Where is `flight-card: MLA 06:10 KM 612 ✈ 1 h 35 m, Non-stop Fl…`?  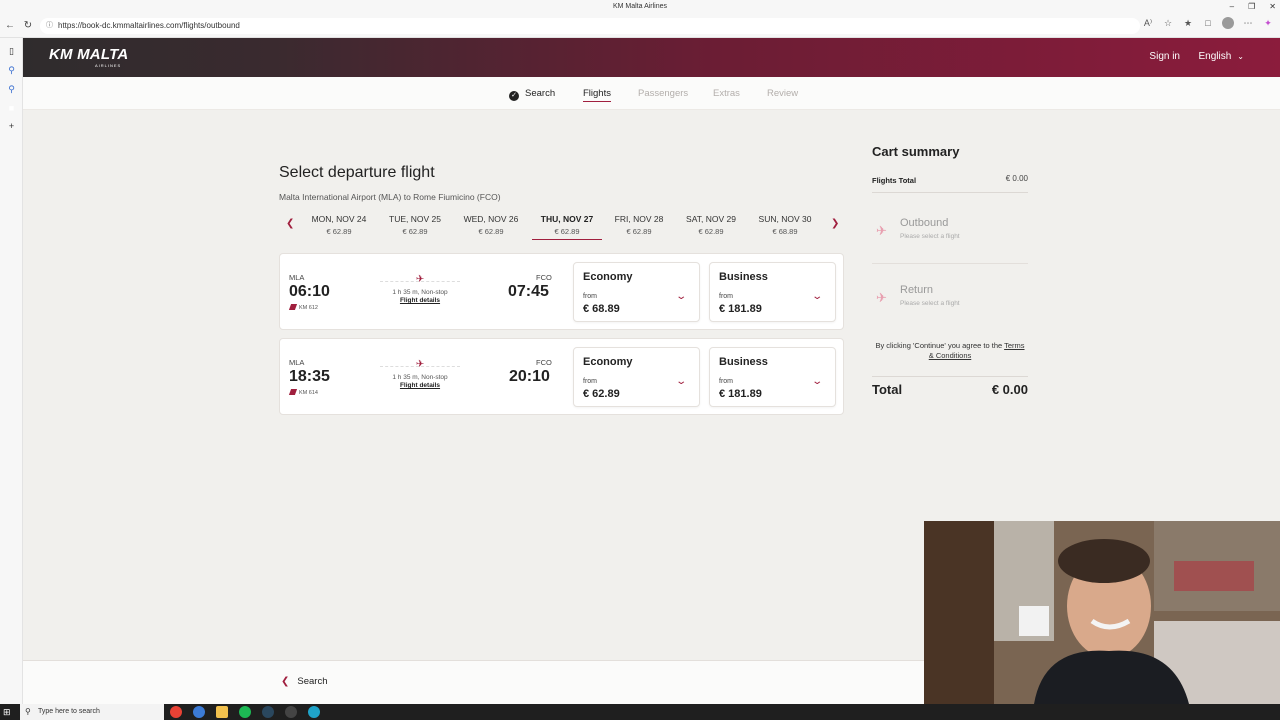
flight-card: MLA 06:10 KM 612 ✈ 1 h 35 m, Non-stop Fl… is located at coordinates (561, 291).